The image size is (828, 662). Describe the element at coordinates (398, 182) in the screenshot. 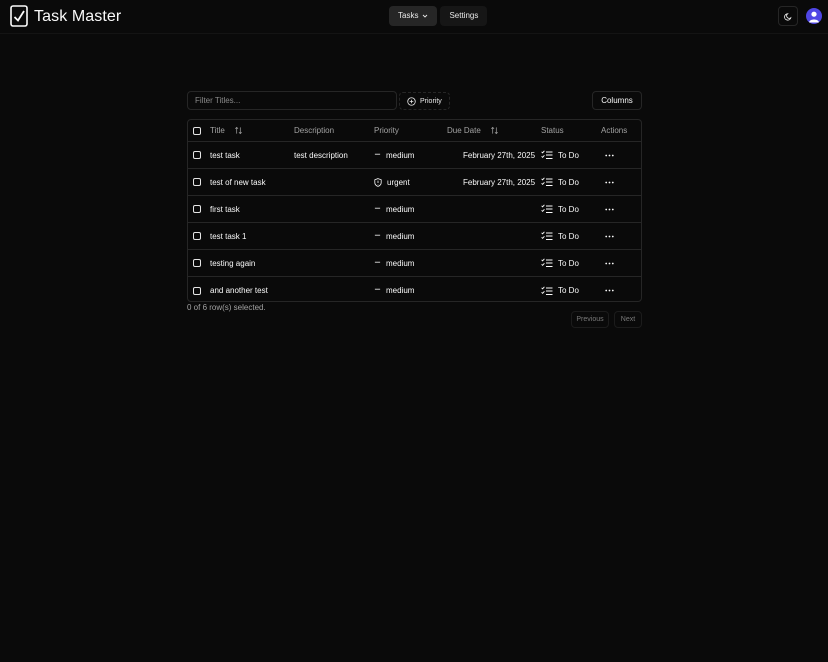

I see `priority-label: urgent` at that location.